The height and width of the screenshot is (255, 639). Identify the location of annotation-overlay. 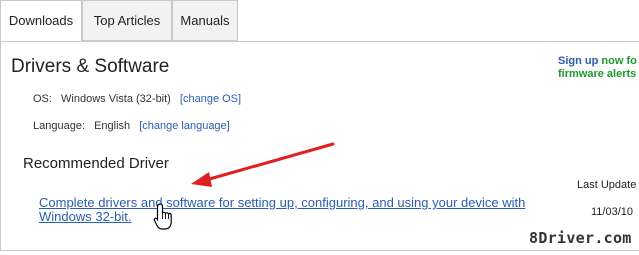
(244, 186).